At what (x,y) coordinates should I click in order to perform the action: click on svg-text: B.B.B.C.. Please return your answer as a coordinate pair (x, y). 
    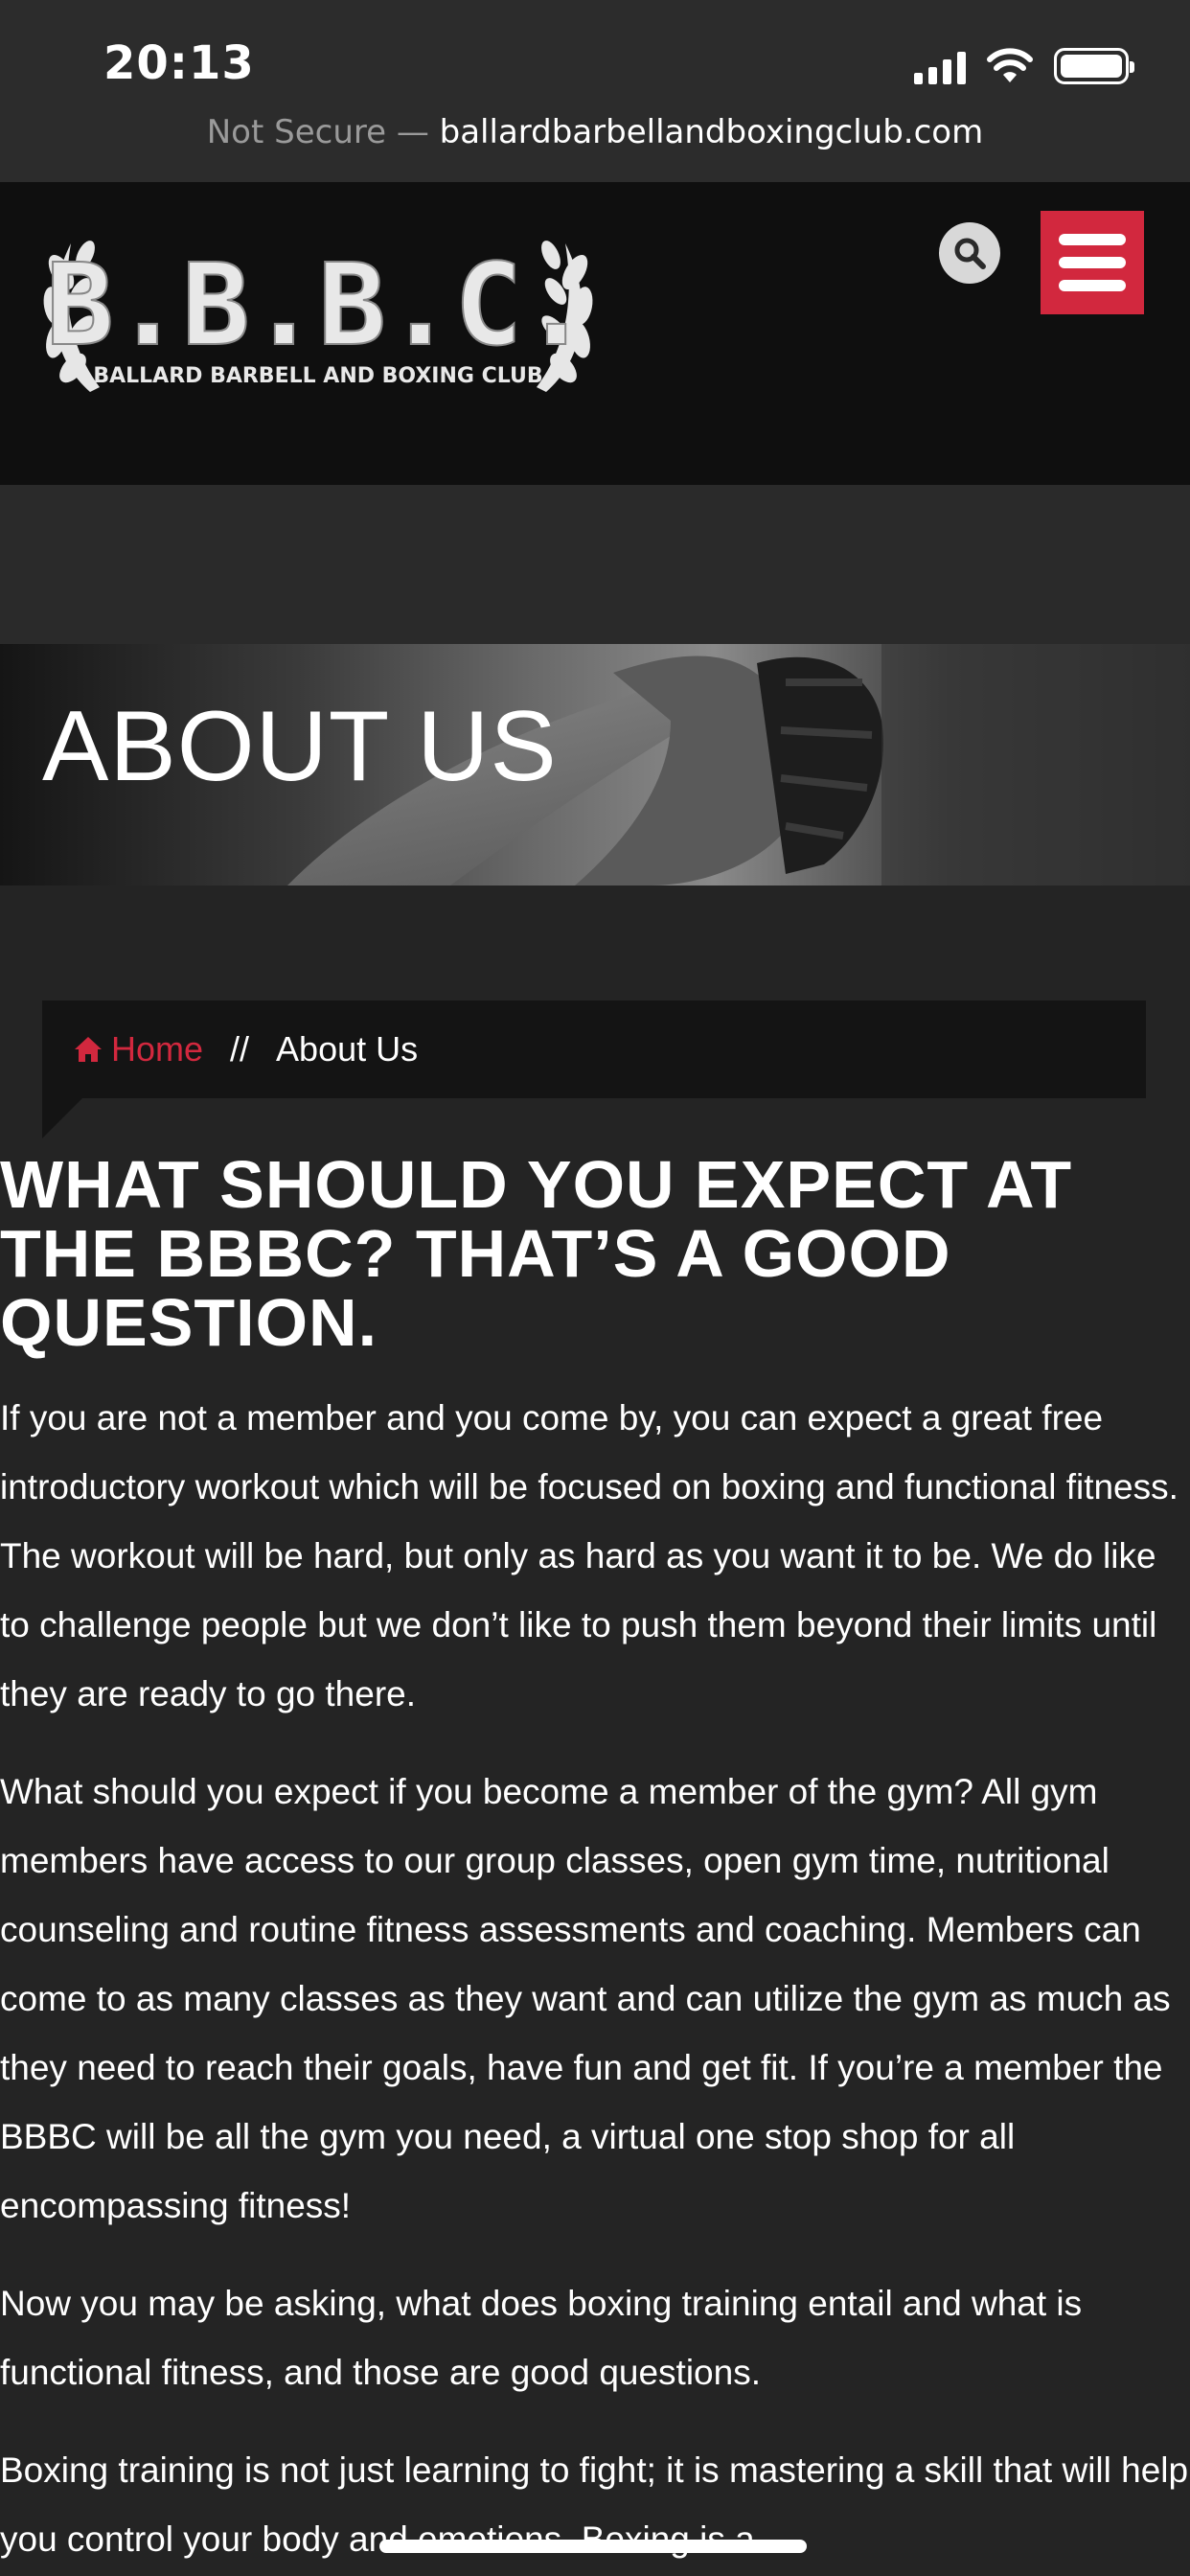
    Looking at the image, I should click on (318, 305).